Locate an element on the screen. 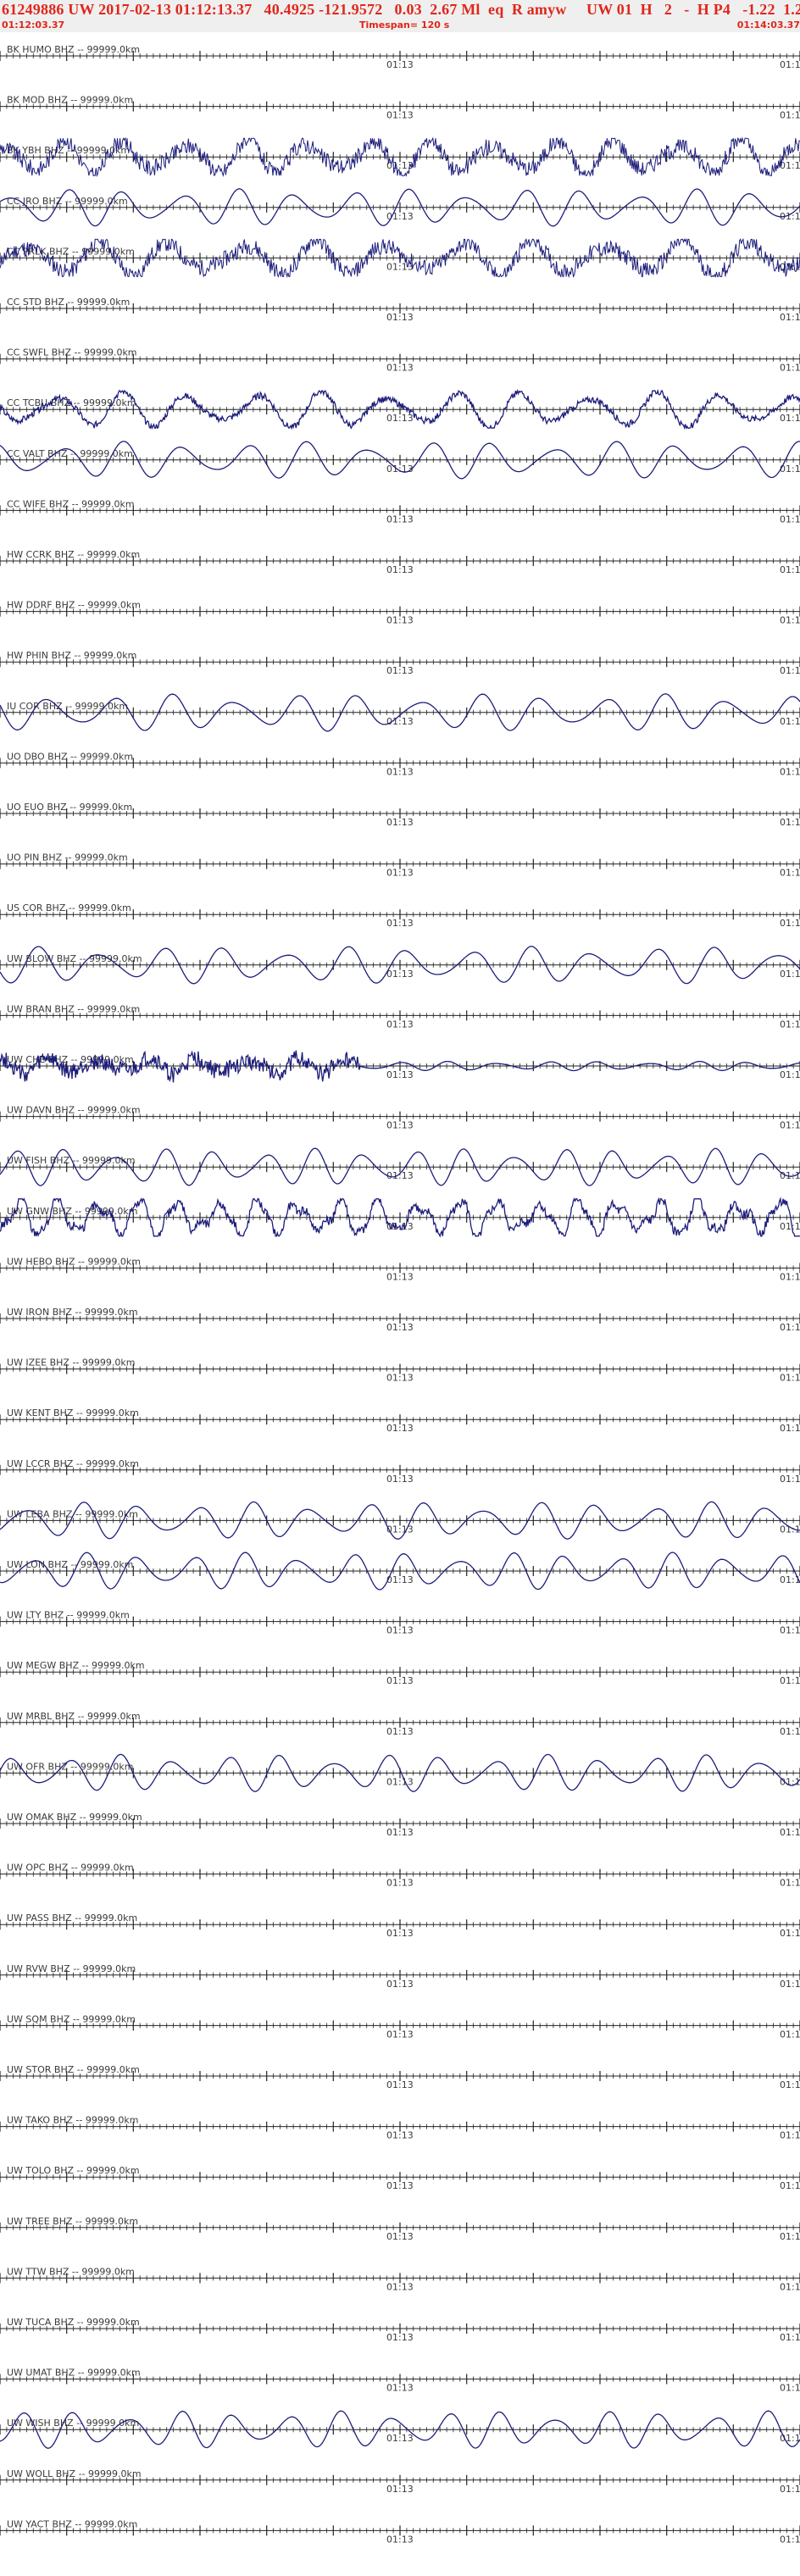  trace-row: 01:13 01:1 US COR BHZ -- 99999.0km is located at coordinates (400, 915).